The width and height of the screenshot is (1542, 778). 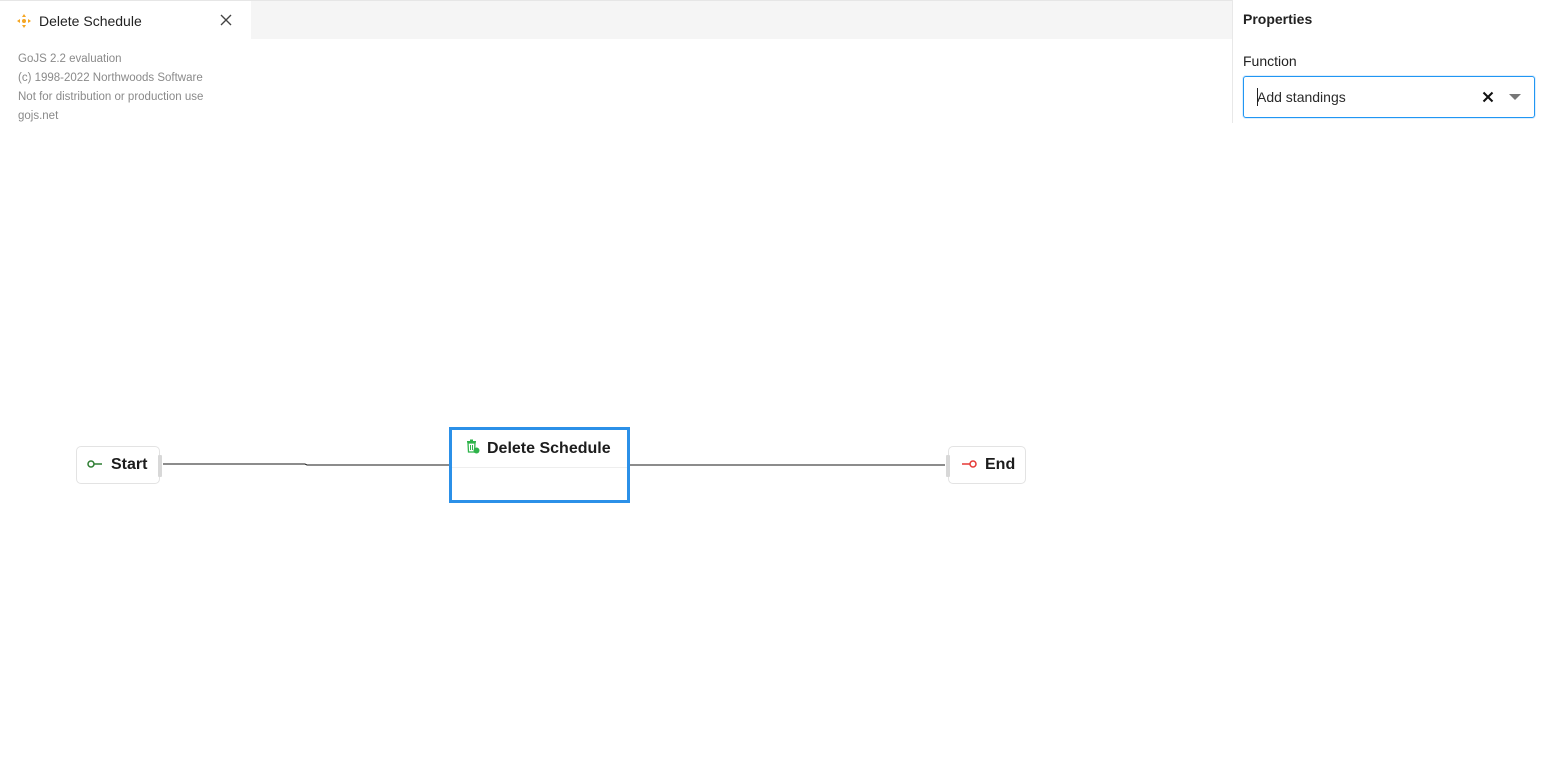 What do you see at coordinates (226, 20) in the screenshot?
I see `close-icon` at bounding box center [226, 20].